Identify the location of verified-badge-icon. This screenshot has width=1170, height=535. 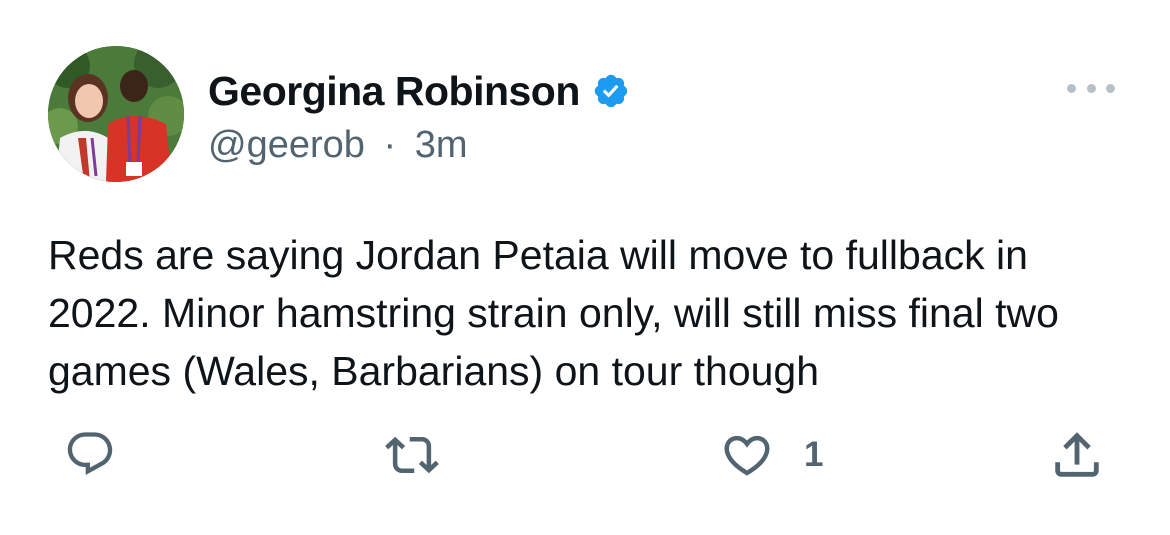
(611, 91).